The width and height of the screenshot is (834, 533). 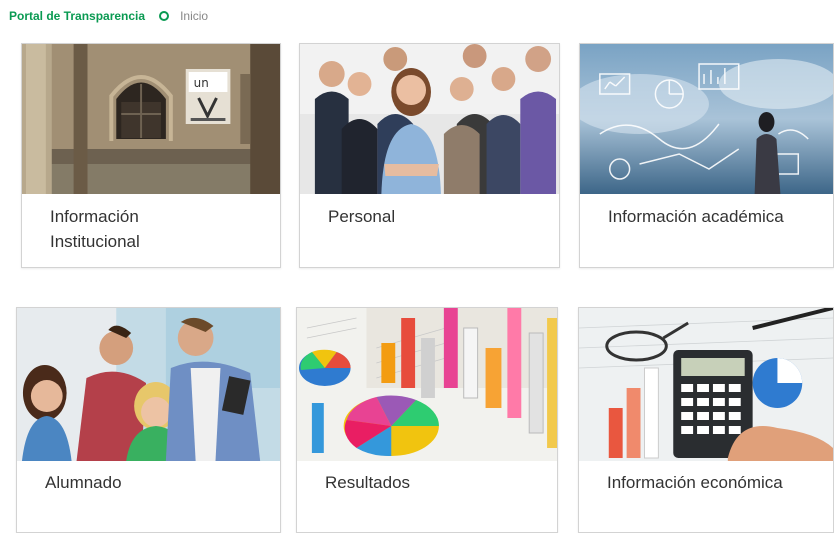 I want to click on card-label-line2: Institucional, so click(x=95, y=241).